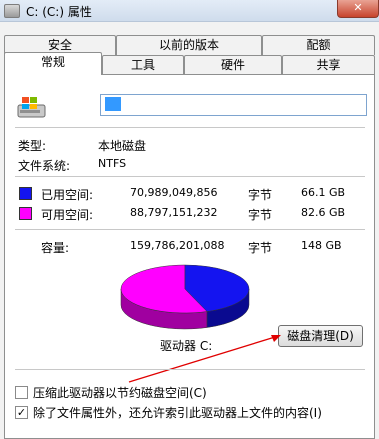 The width and height of the screenshot is (379, 439). I want to click on capacity-unit: 字节, so click(260, 248).